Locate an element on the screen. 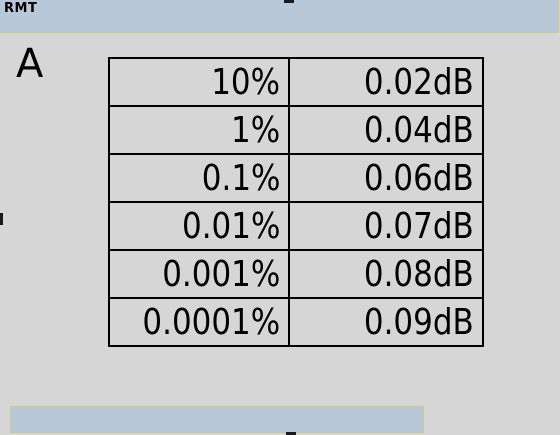  probability-cell: 10% is located at coordinates (199, 82).